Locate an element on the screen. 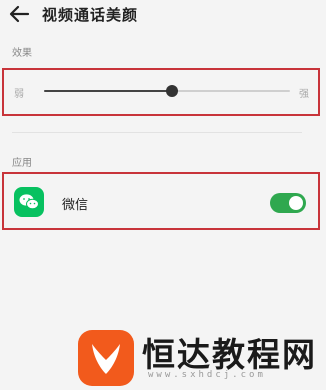  slider-track-fill is located at coordinates (108, 91).